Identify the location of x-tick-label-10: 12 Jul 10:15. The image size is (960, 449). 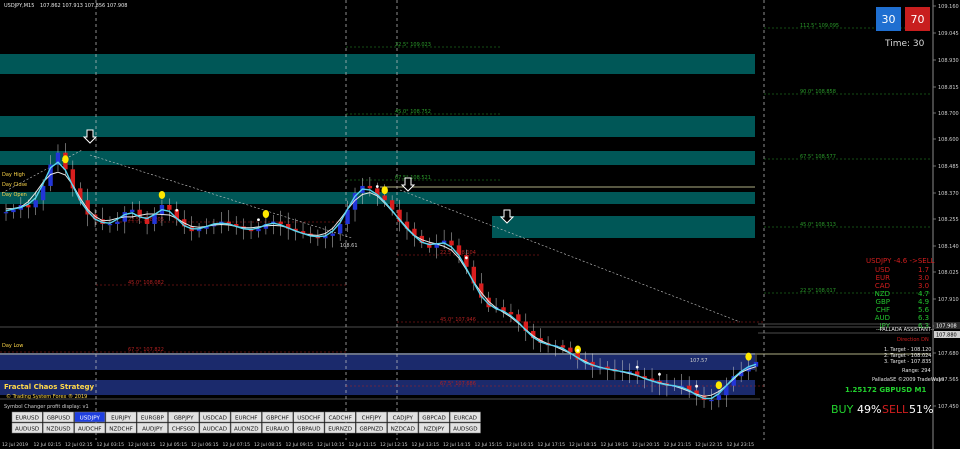
(331, 445).